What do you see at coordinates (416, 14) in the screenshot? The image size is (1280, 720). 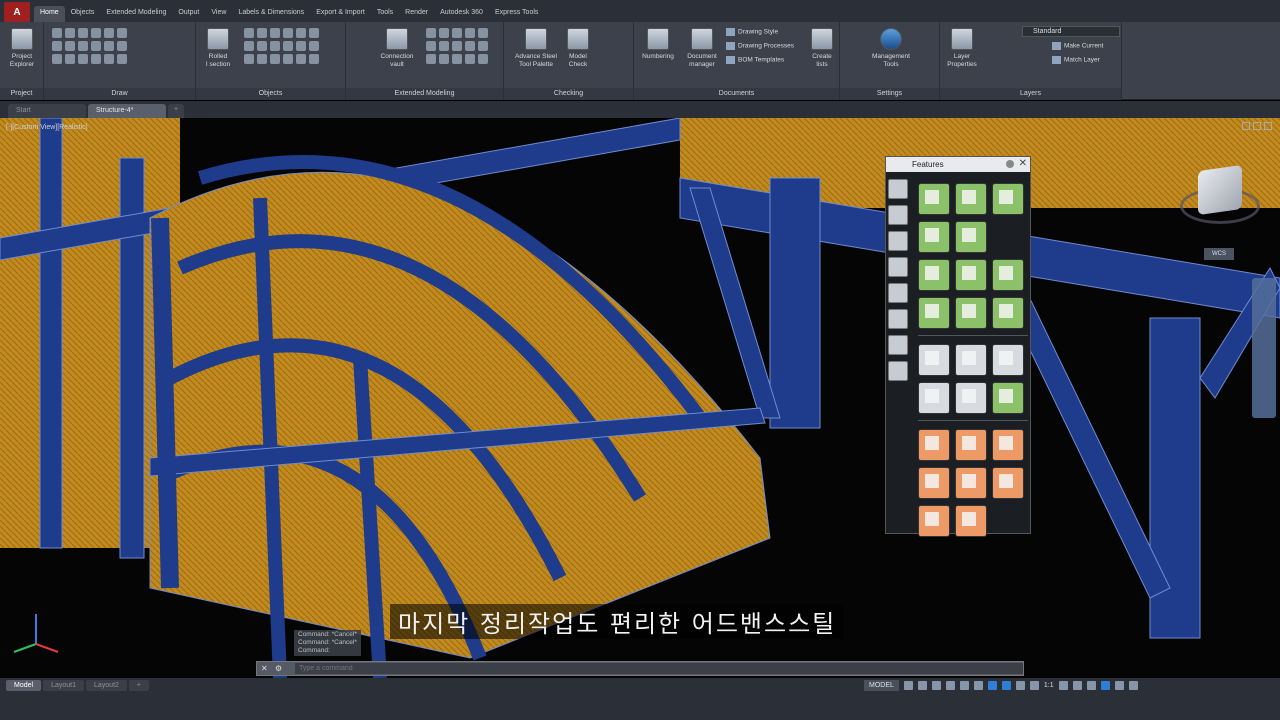 I see `ribbon-tab: Render` at bounding box center [416, 14].